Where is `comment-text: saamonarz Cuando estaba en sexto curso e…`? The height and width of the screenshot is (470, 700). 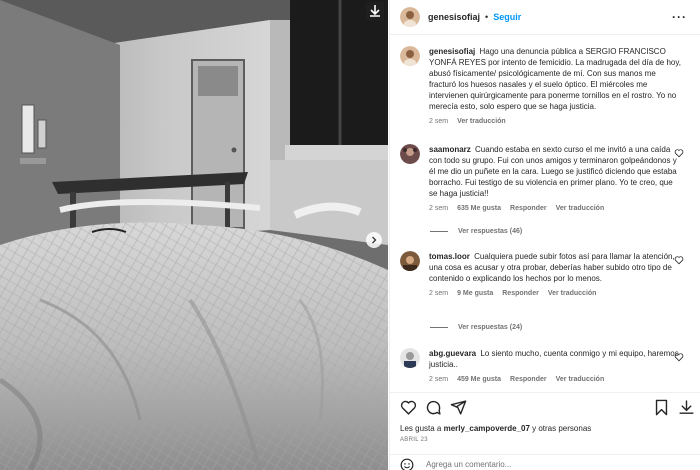 comment-text: saamonarz Cuando estaba en sexto curso e… is located at coordinates (555, 171).